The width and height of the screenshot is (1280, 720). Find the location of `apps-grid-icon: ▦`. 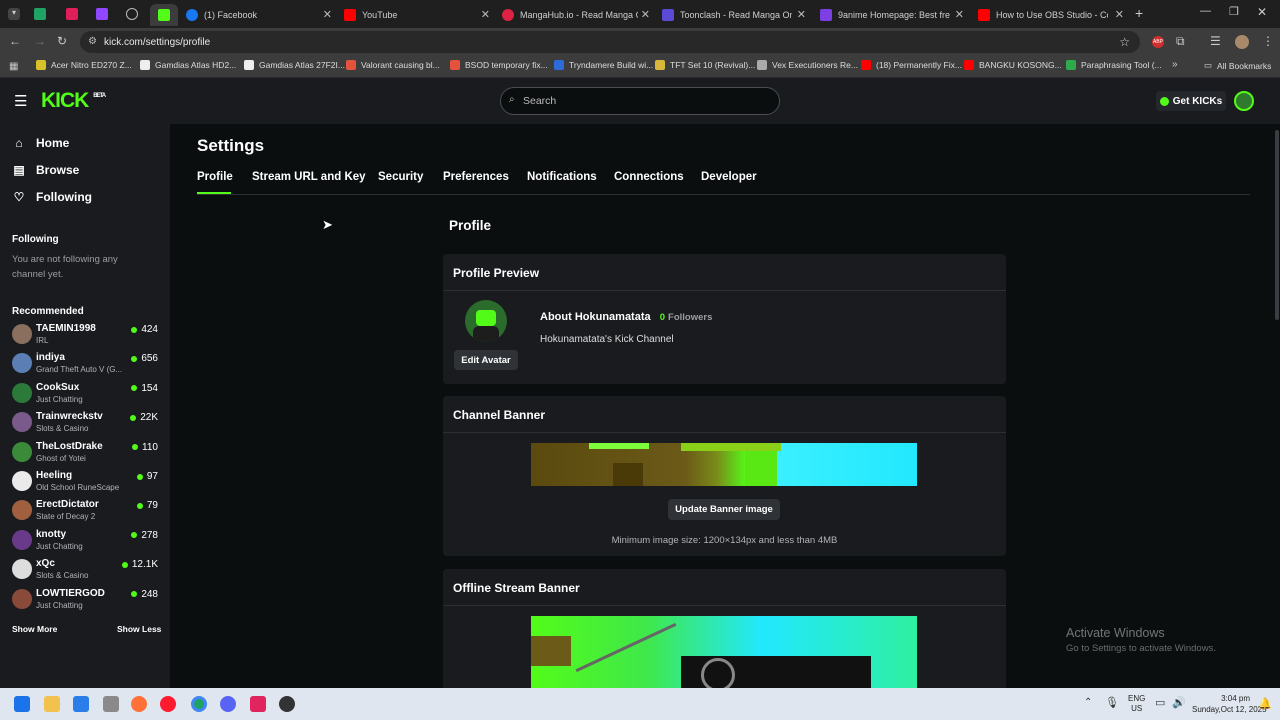

apps-grid-icon: ▦ is located at coordinates (13, 66).